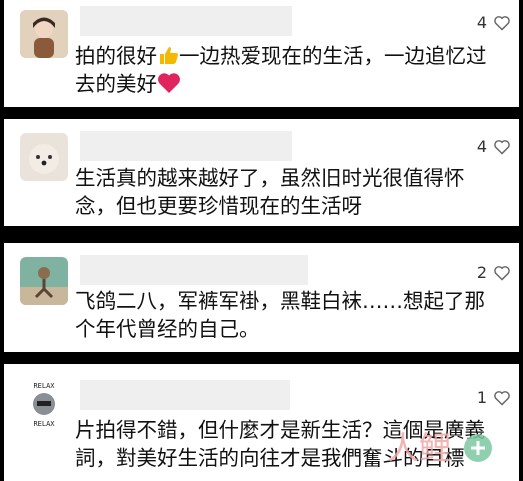  I want to click on avatar-caption-bottom: RELAX, so click(44, 424).